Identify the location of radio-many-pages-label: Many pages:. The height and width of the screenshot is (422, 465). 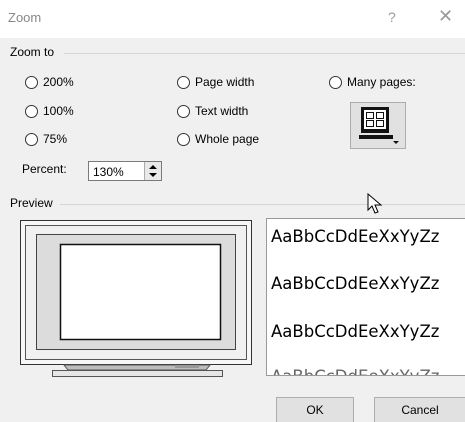
(381, 82).